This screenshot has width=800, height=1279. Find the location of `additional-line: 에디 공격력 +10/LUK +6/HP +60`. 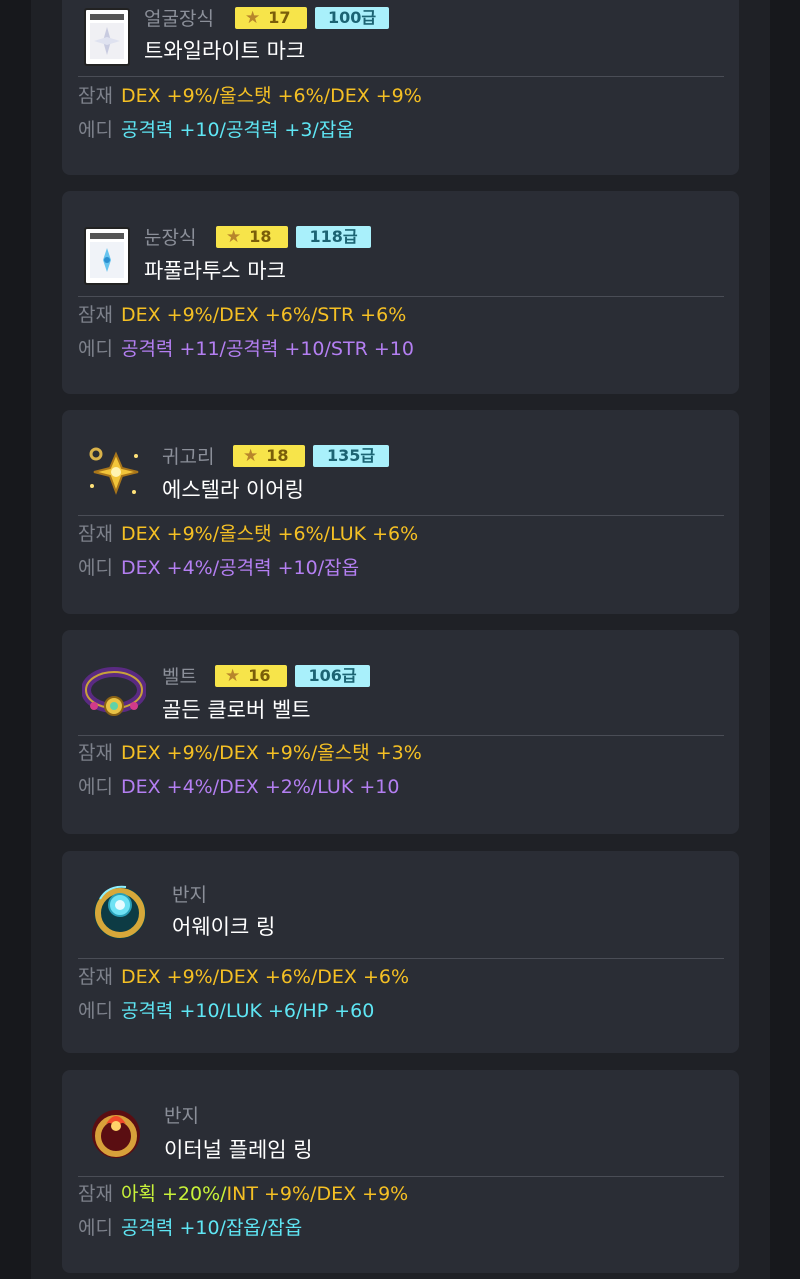

additional-line: 에디 공격력 +10/LUK +6/HP +60 is located at coordinates (226, 1011).